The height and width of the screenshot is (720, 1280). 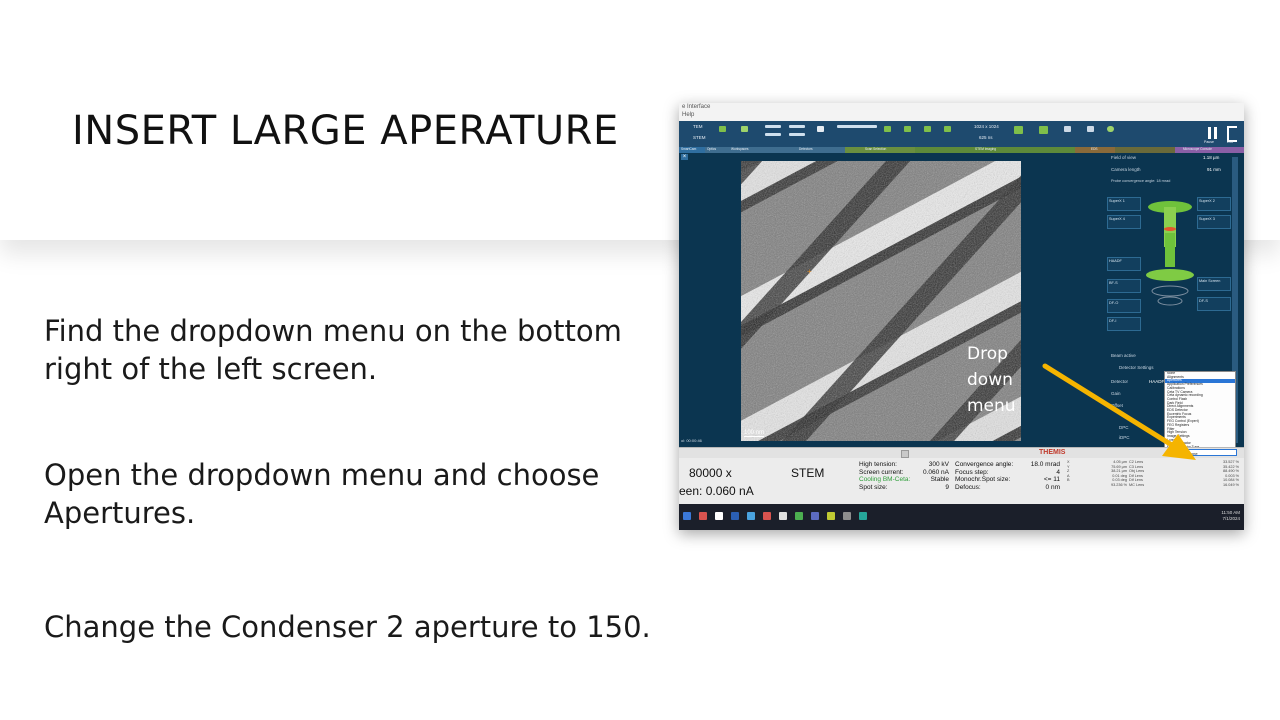 I want to click on dropdown-icon, so click(x=1179, y=452).